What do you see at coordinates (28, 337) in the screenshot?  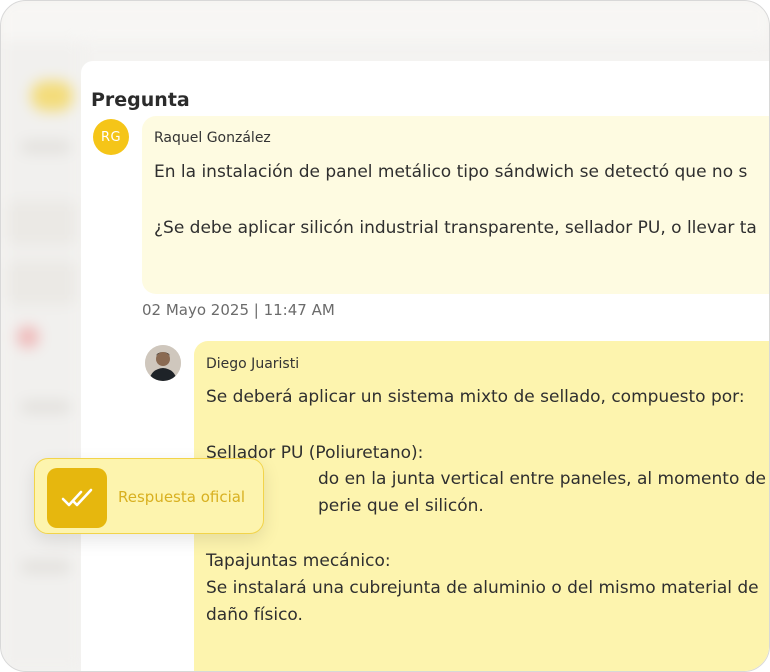 I see `bg-status-dot` at bounding box center [28, 337].